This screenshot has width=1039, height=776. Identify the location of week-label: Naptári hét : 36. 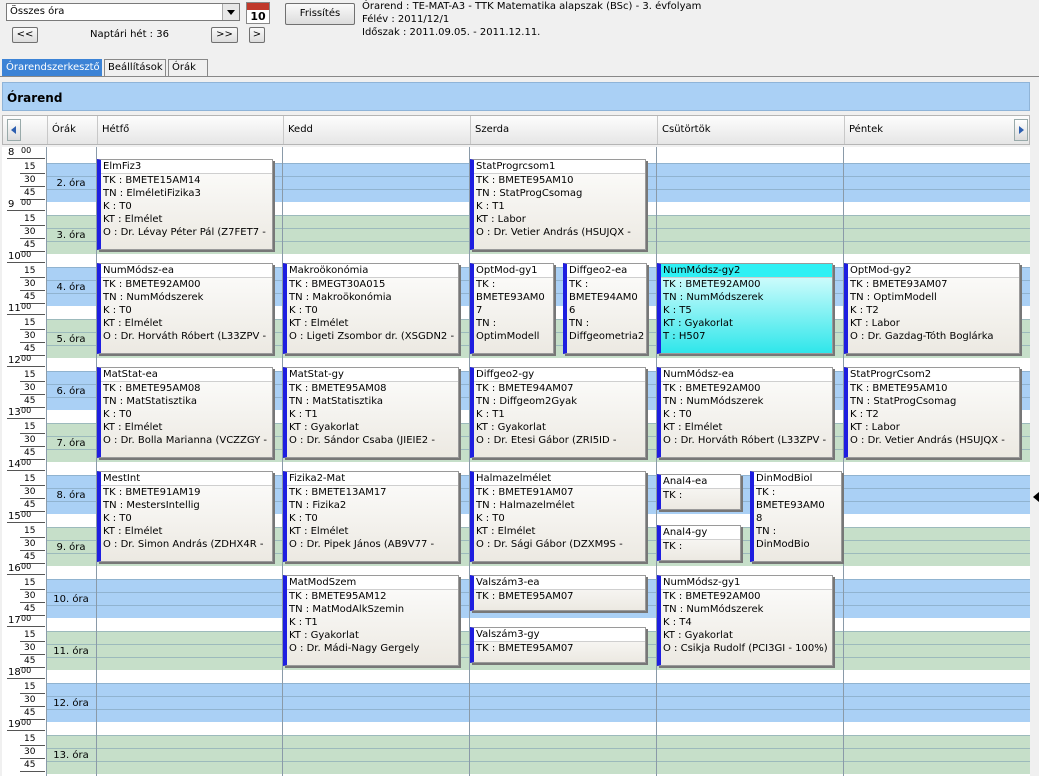
(129, 34).